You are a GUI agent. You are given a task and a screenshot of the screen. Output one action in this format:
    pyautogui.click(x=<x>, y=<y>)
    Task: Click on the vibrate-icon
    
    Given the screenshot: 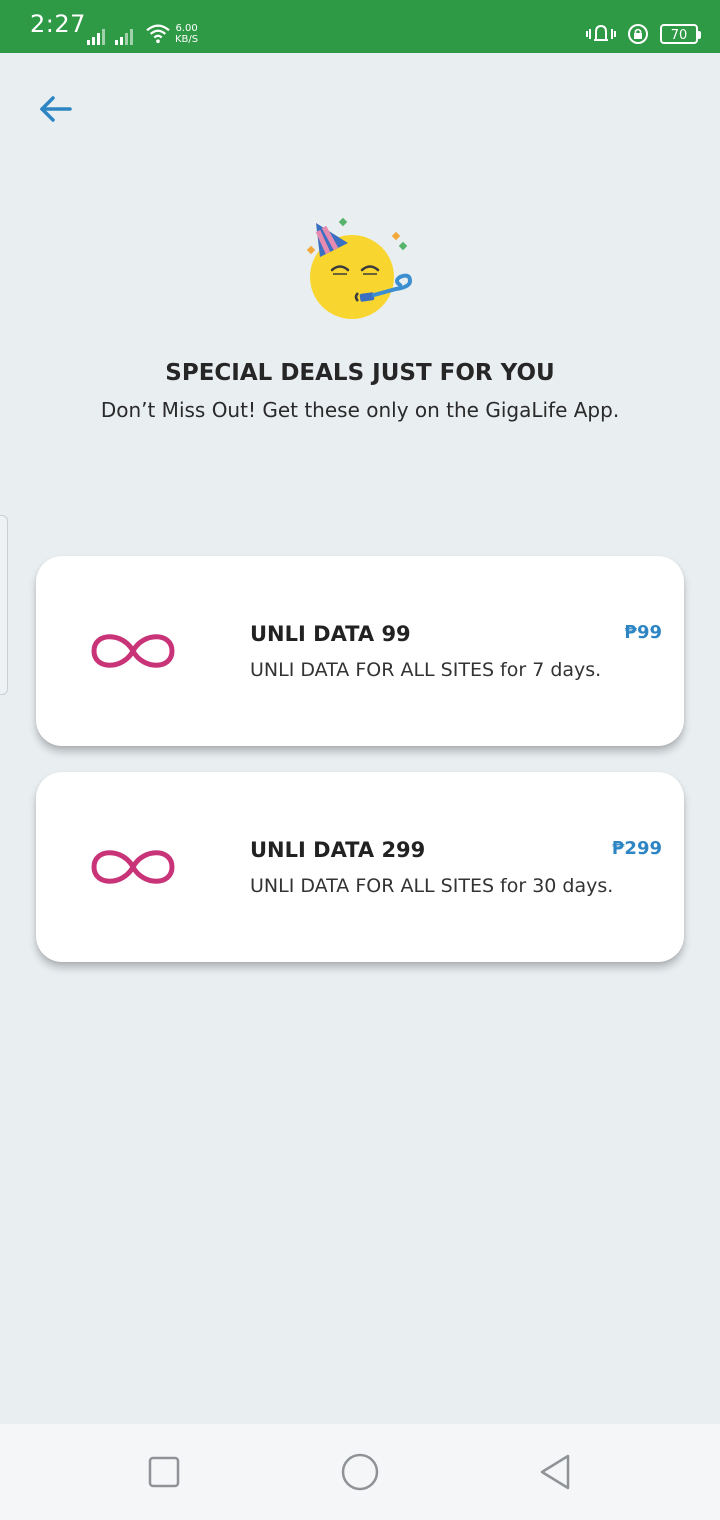 What is the action you would take?
    pyautogui.click(x=601, y=32)
    